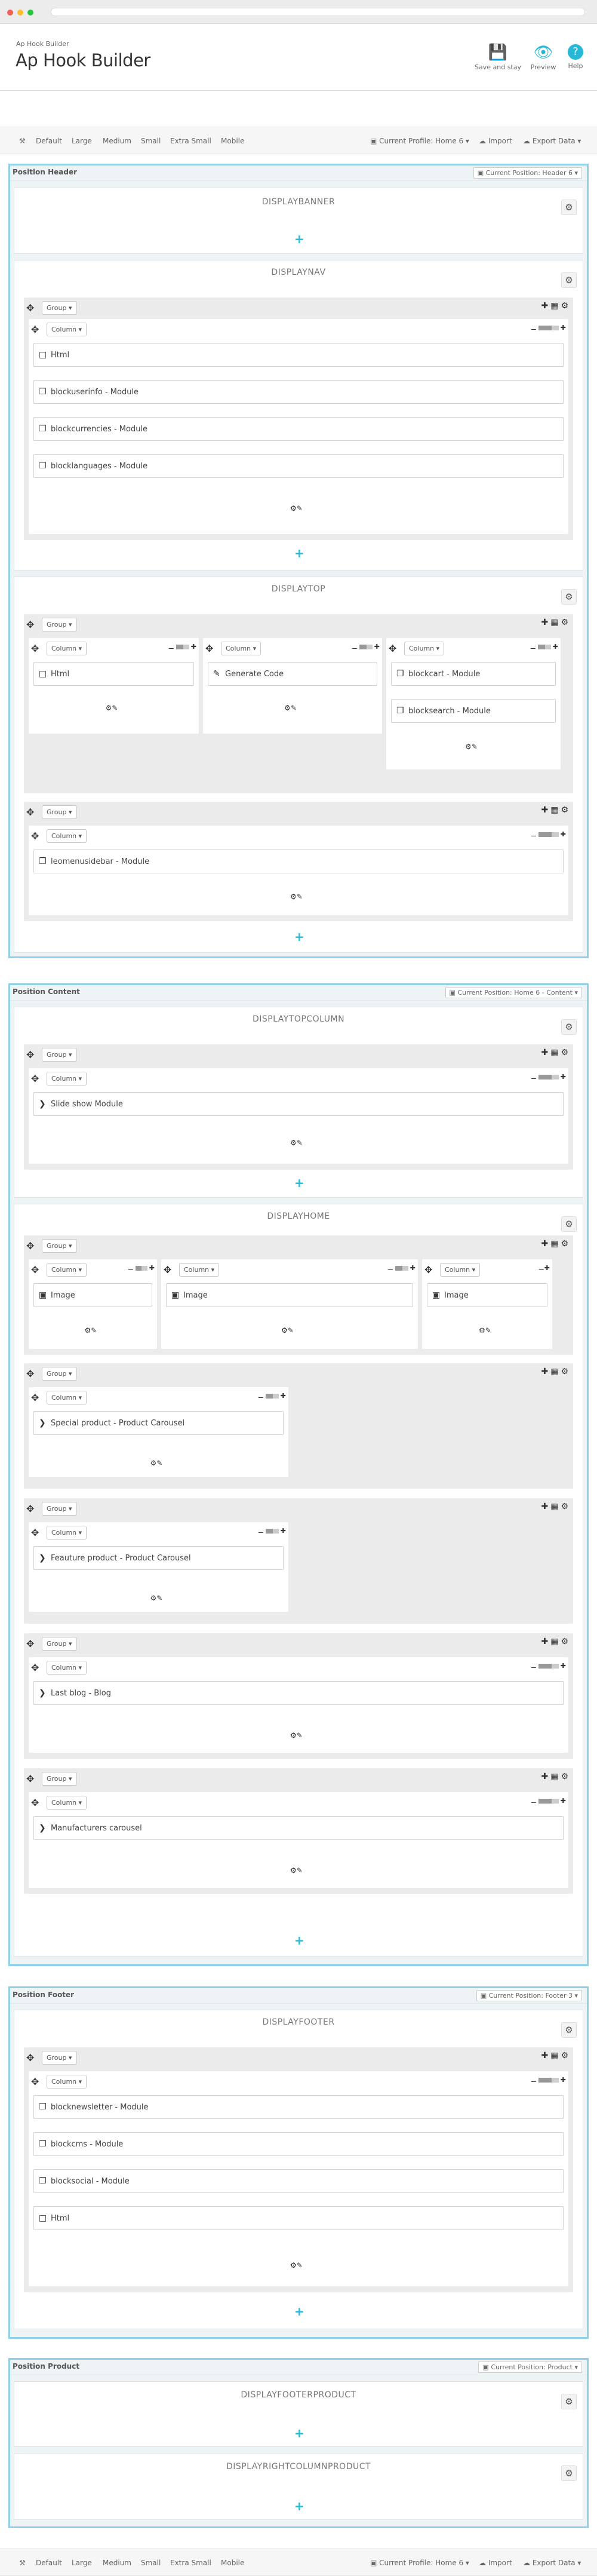 Image resolution: width=597 pixels, height=2576 pixels. I want to click on breadcrumb: Ap Hook Builder, so click(43, 44).